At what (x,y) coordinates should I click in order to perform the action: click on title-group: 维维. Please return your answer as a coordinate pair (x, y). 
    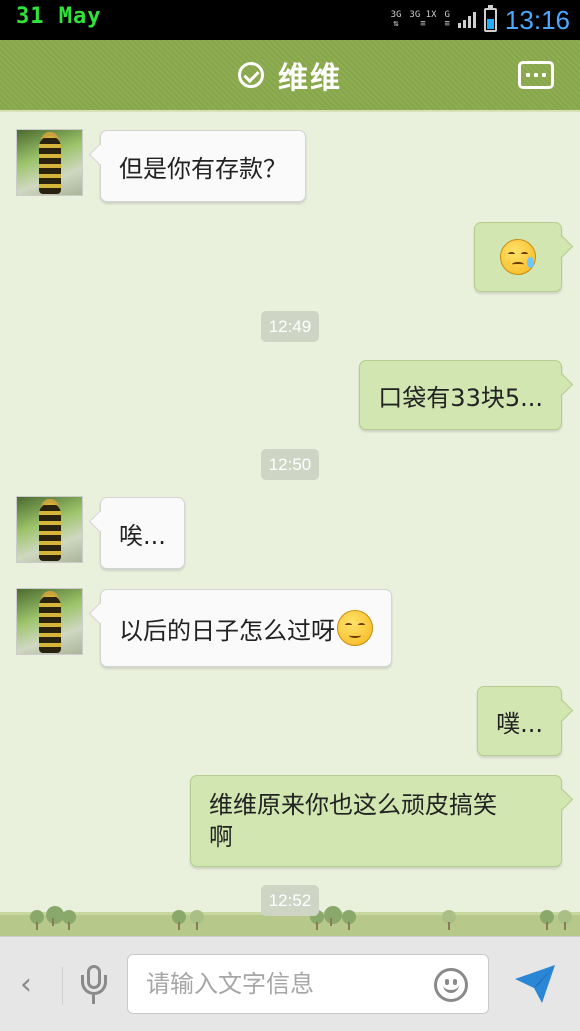
    Looking at the image, I should click on (290, 75).